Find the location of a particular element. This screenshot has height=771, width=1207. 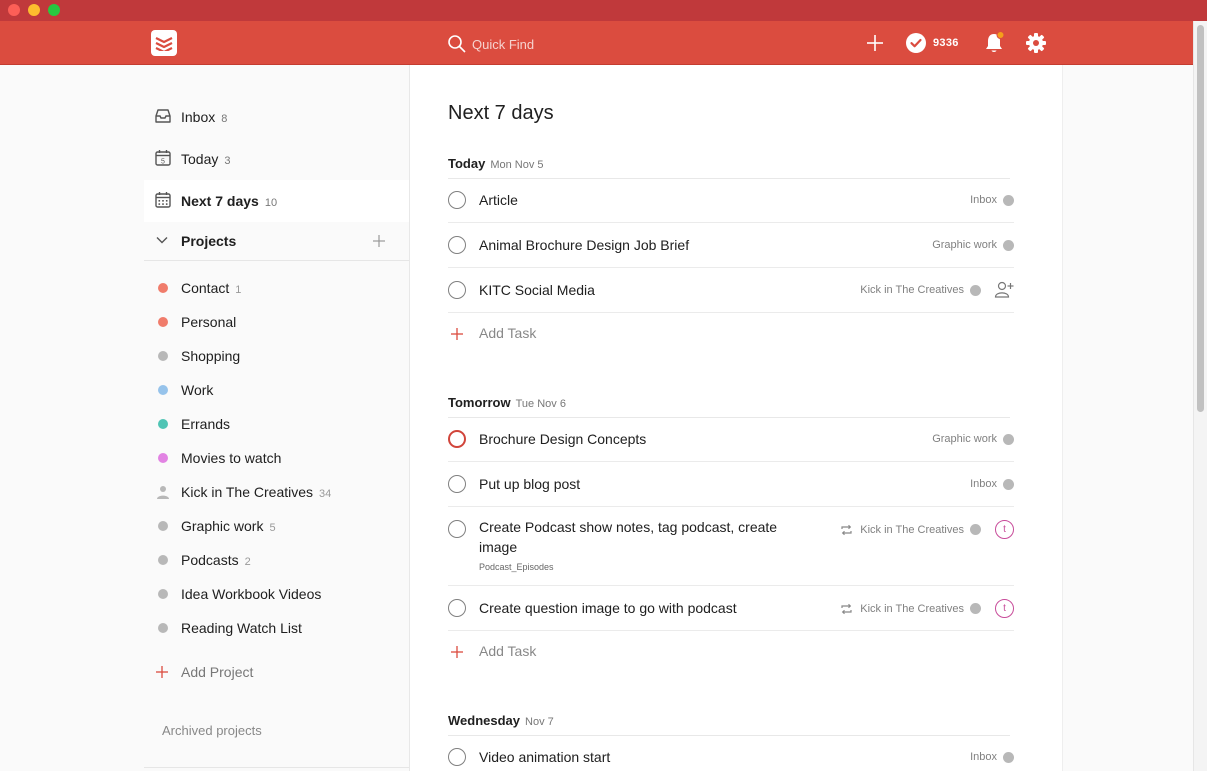

project-item-reading-watch-list: Reading Watch List is located at coordinates (276, 628).